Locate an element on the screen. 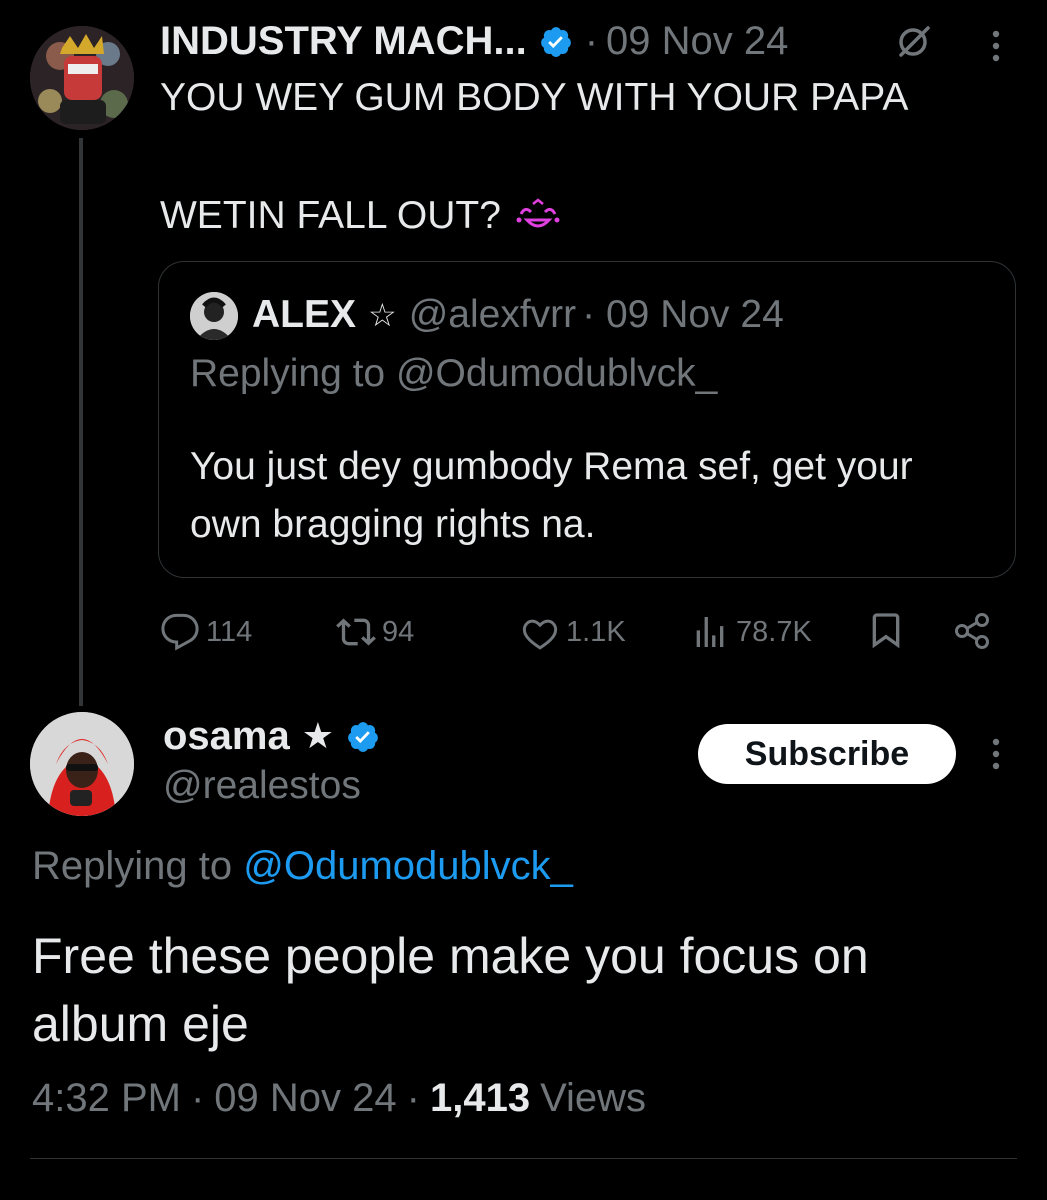  repost-count: 94 is located at coordinates (398, 631).